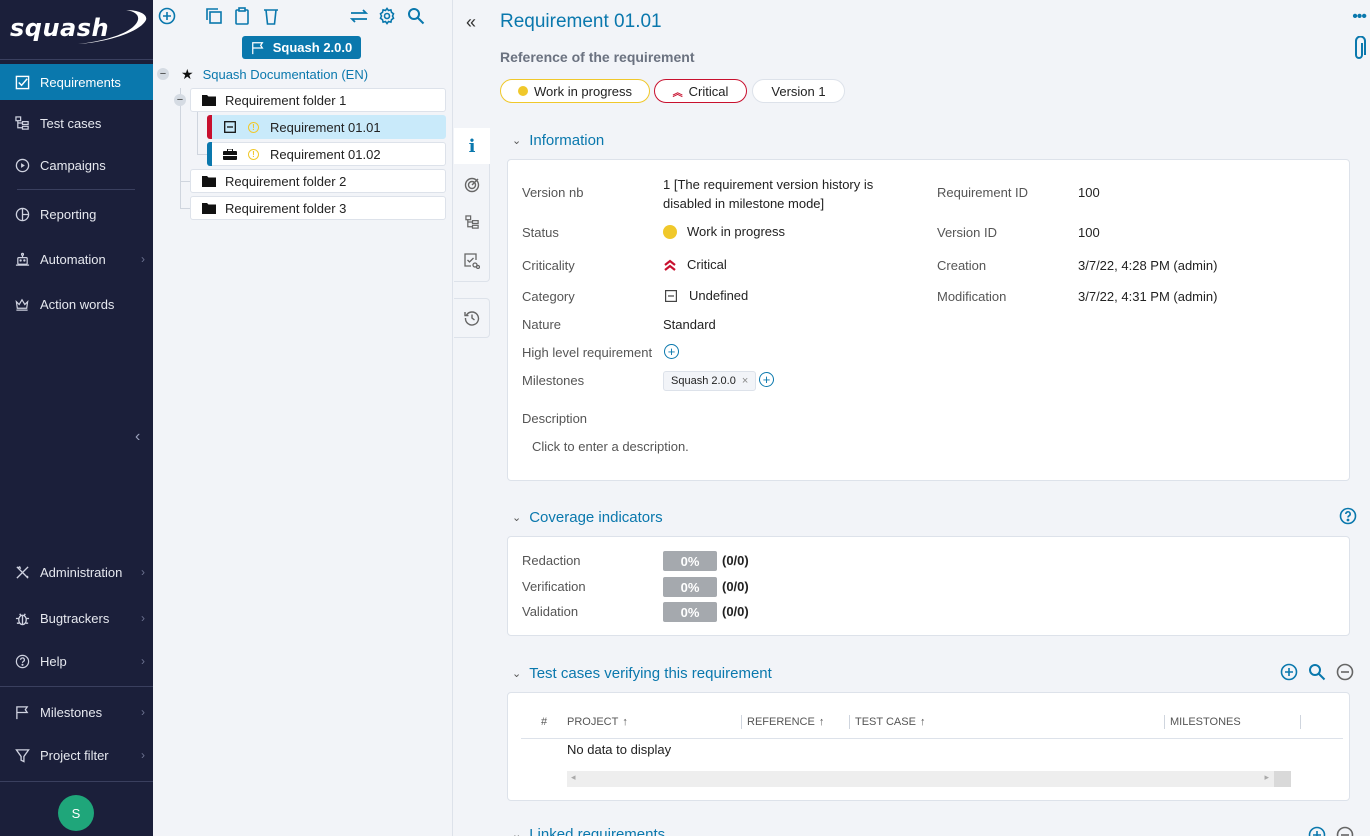 This screenshot has height=836, width=1370. Describe the element at coordinates (890, 722) in the screenshot. I see `column-header-test-case: TEST CASE ↑` at that location.